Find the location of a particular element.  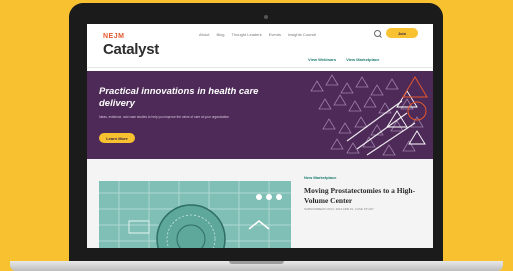

logo-catalyst: Catalyst is located at coordinates (131, 49).